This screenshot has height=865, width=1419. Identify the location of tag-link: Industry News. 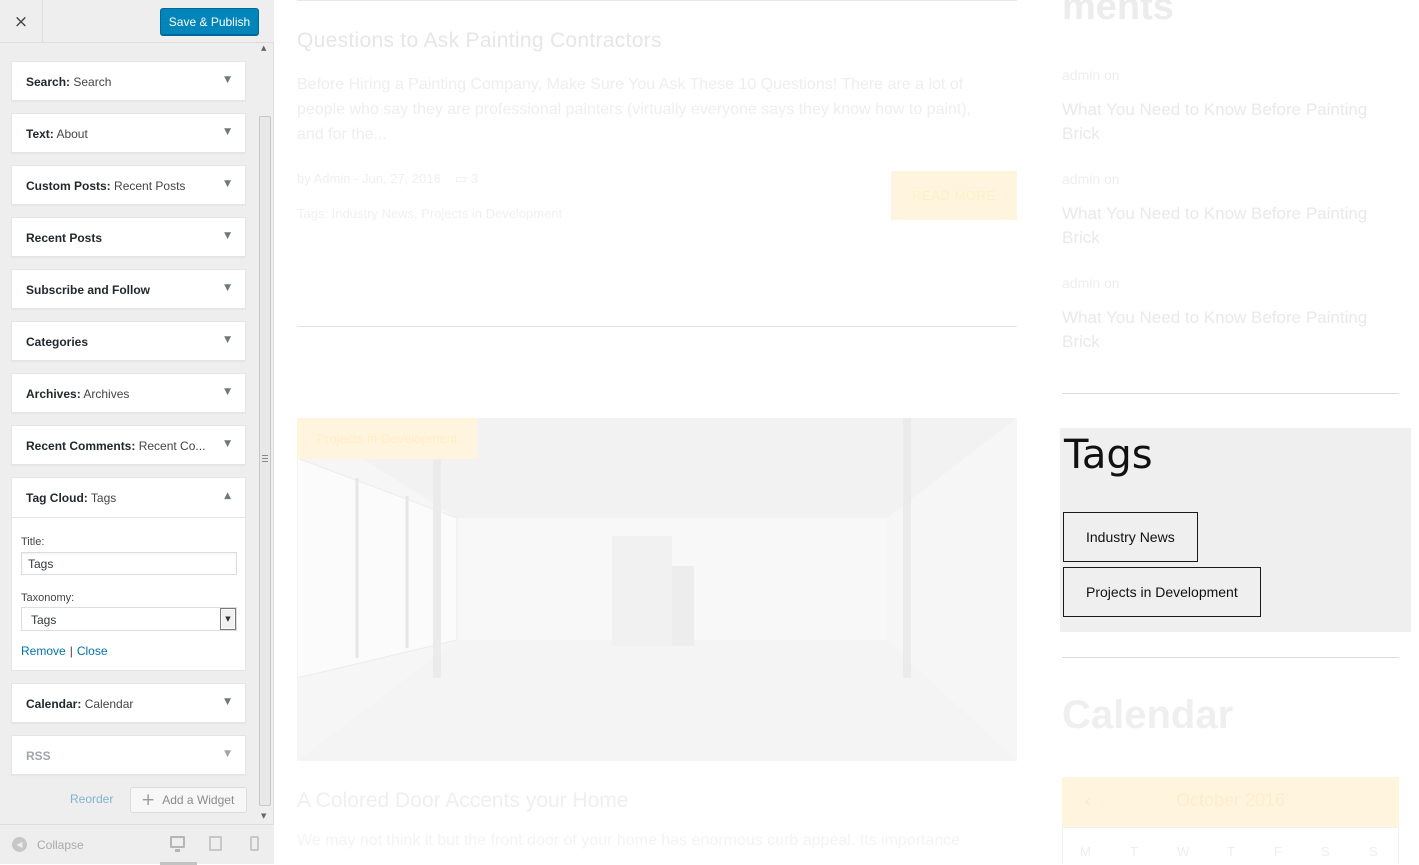
(1130, 537).